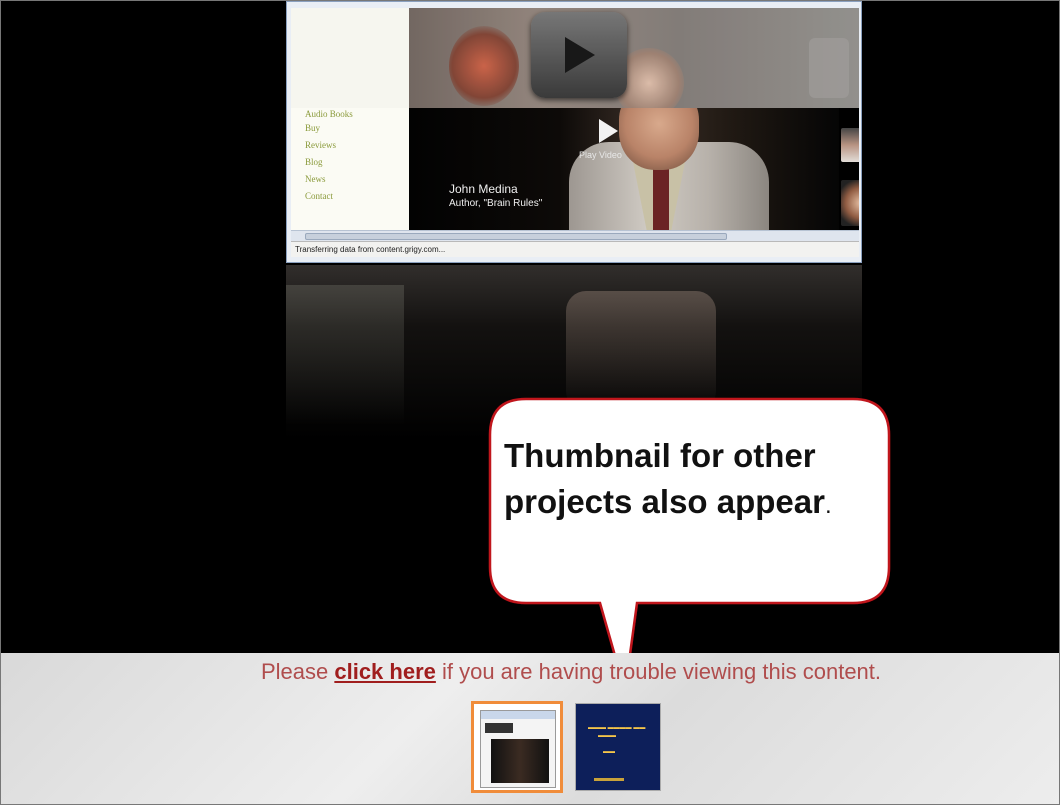 The height and width of the screenshot is (805, 1060). Describe the element at coordinates (385, 671) in the screenshot. I see `click-here-link: click here` at that location.